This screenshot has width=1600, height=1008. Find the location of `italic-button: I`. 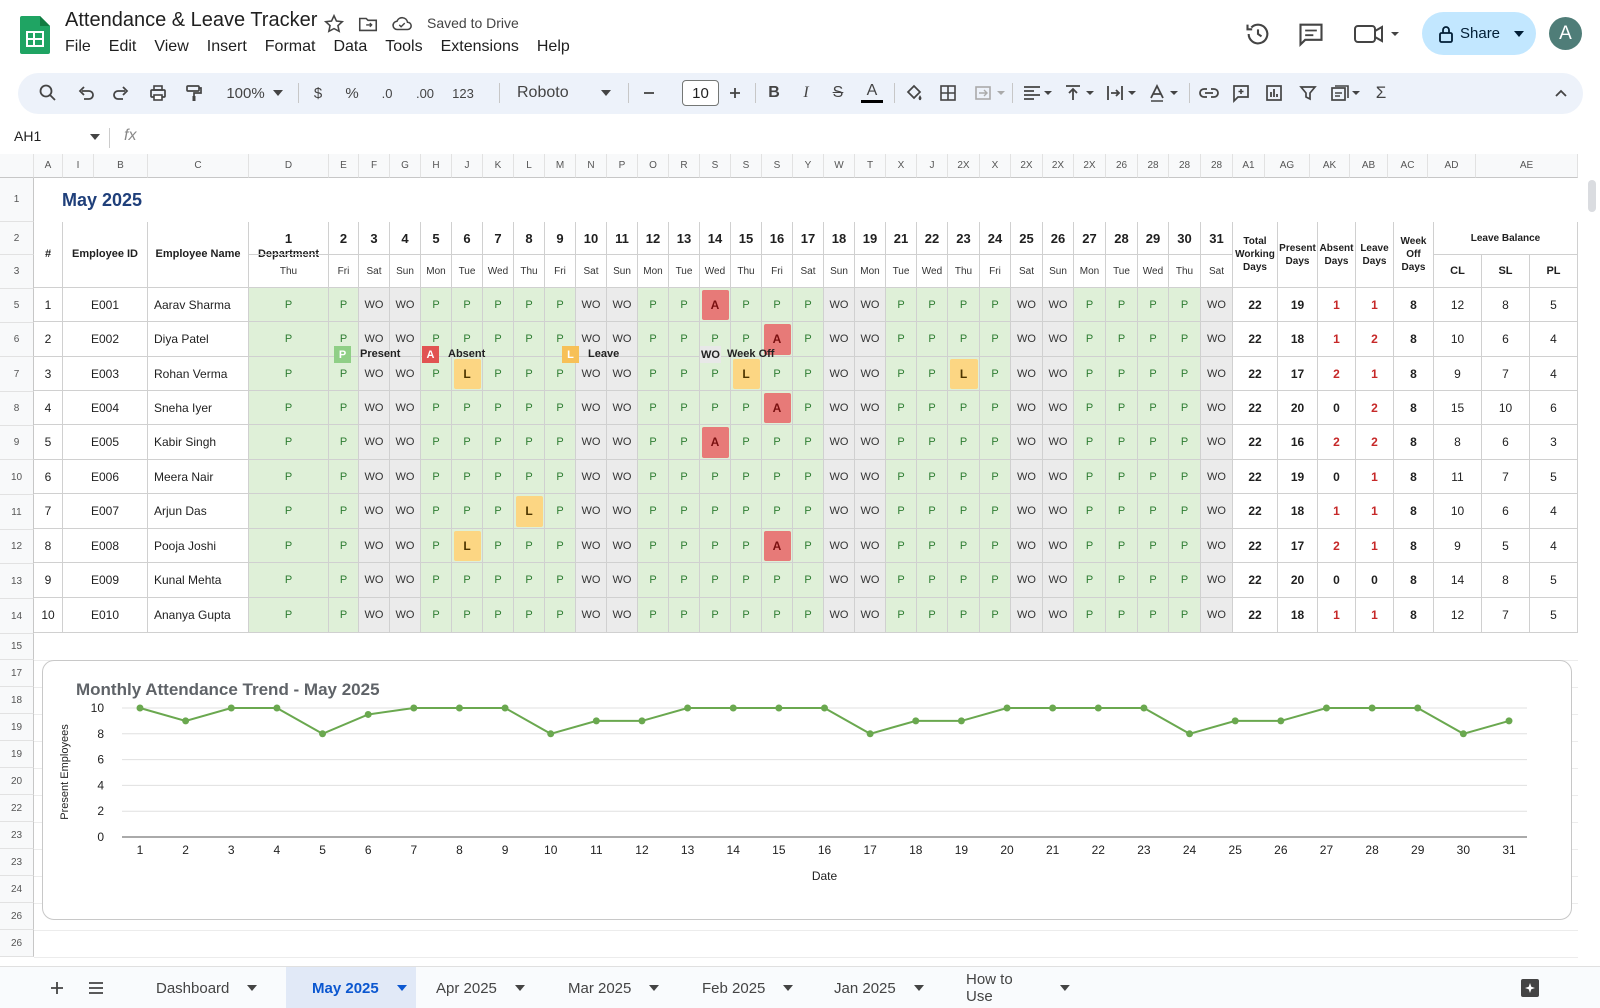

italic-button: I is located at coordinates (806, 93).